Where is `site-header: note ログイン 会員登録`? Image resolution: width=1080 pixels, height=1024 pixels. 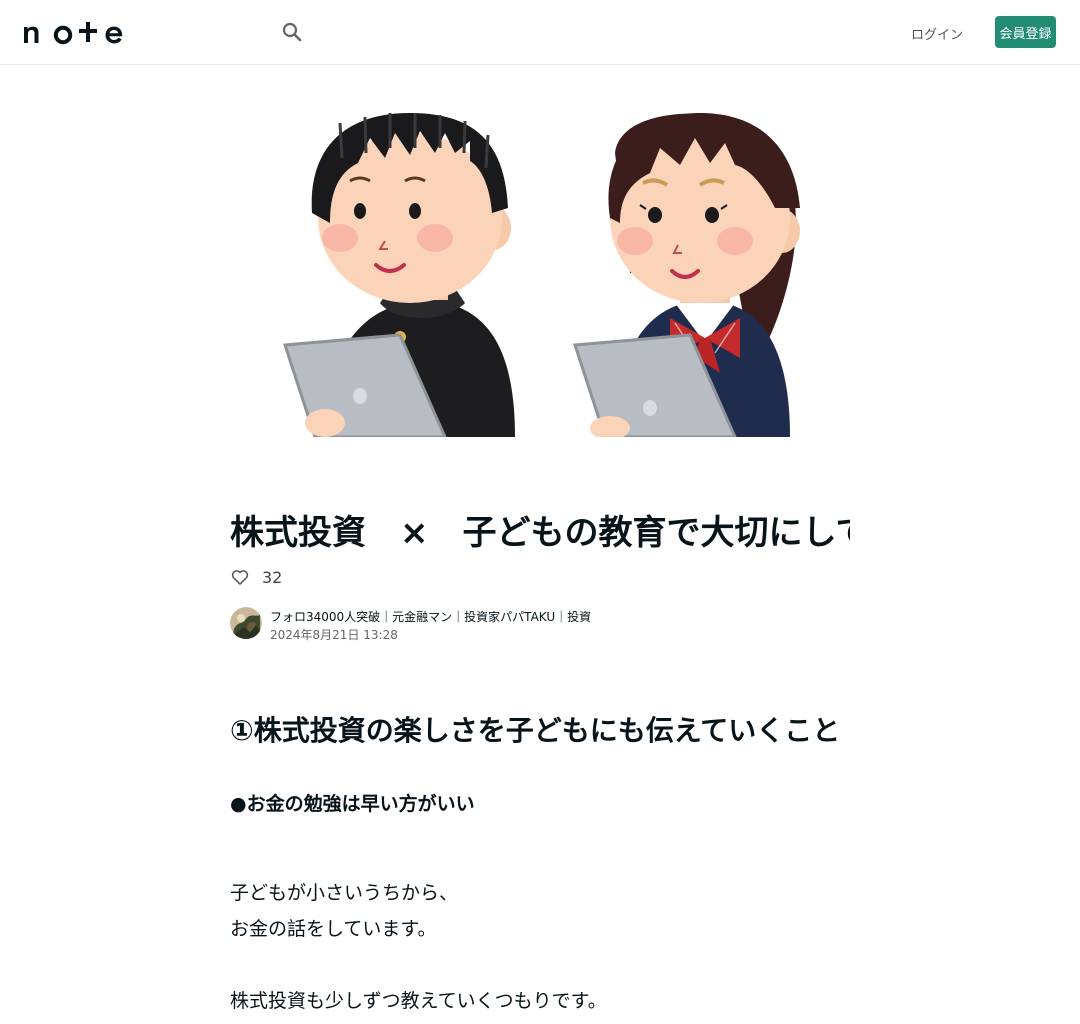 site-header: note ログイン 会員登録 is located at coordinates (540, 32).